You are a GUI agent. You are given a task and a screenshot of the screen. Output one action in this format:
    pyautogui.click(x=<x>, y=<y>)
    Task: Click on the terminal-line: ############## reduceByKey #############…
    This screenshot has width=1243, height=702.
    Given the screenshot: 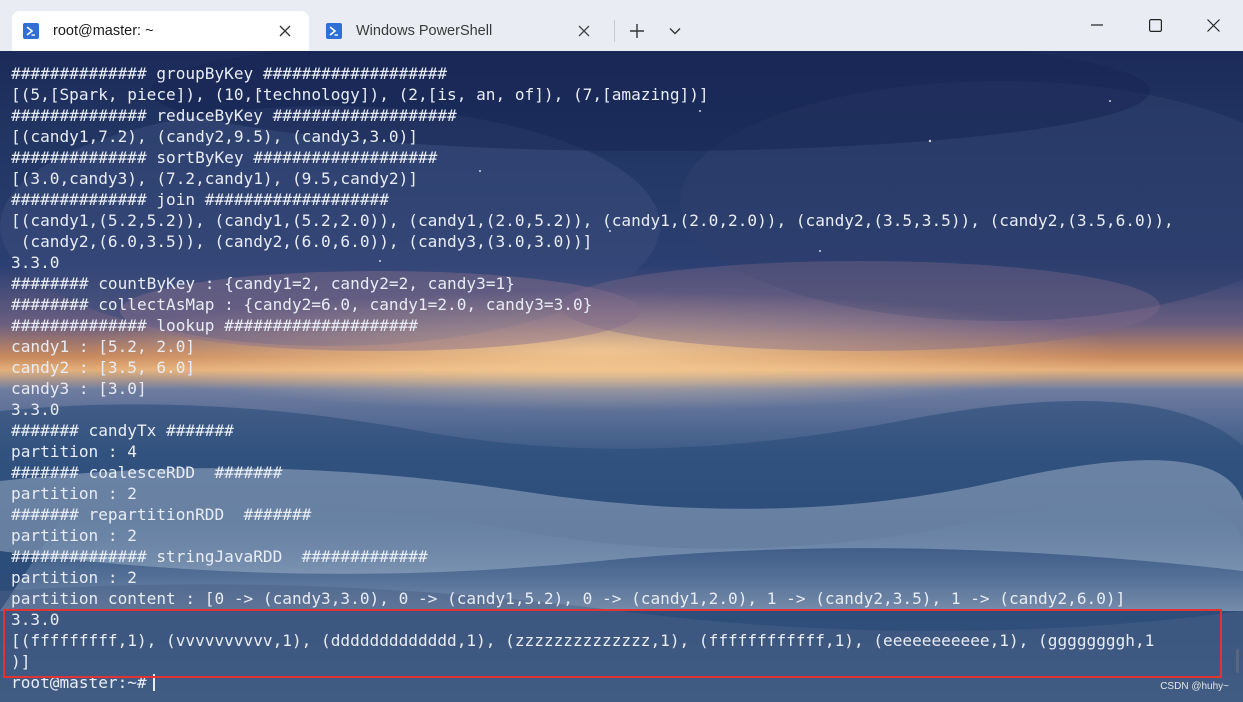 What is the action you would take?
    pyautogui.click(x=234, y=115)
    